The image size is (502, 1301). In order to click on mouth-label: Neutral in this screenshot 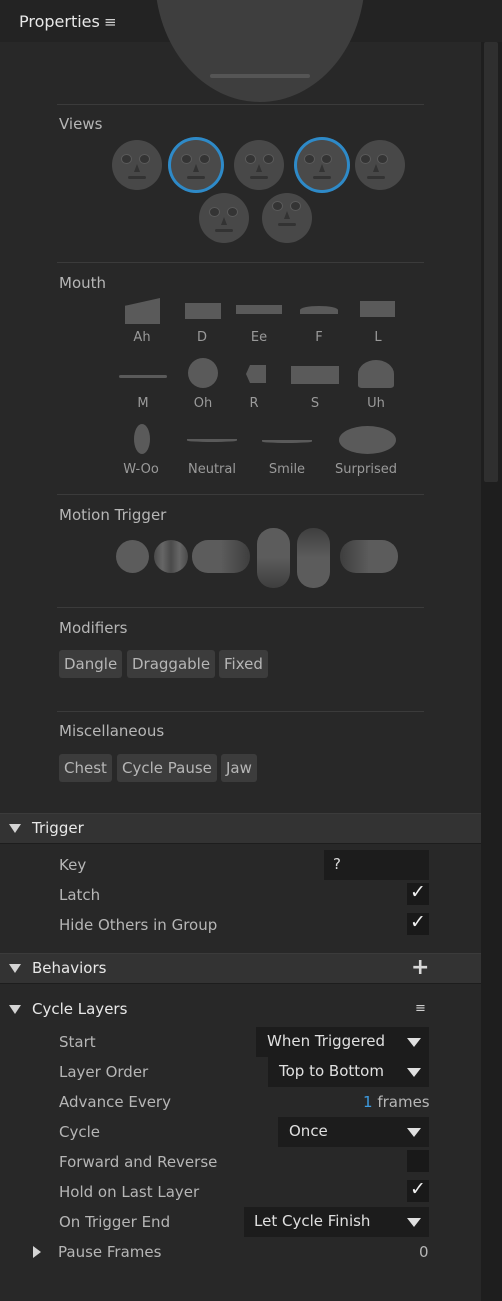, I will do `click(212, 469)`.